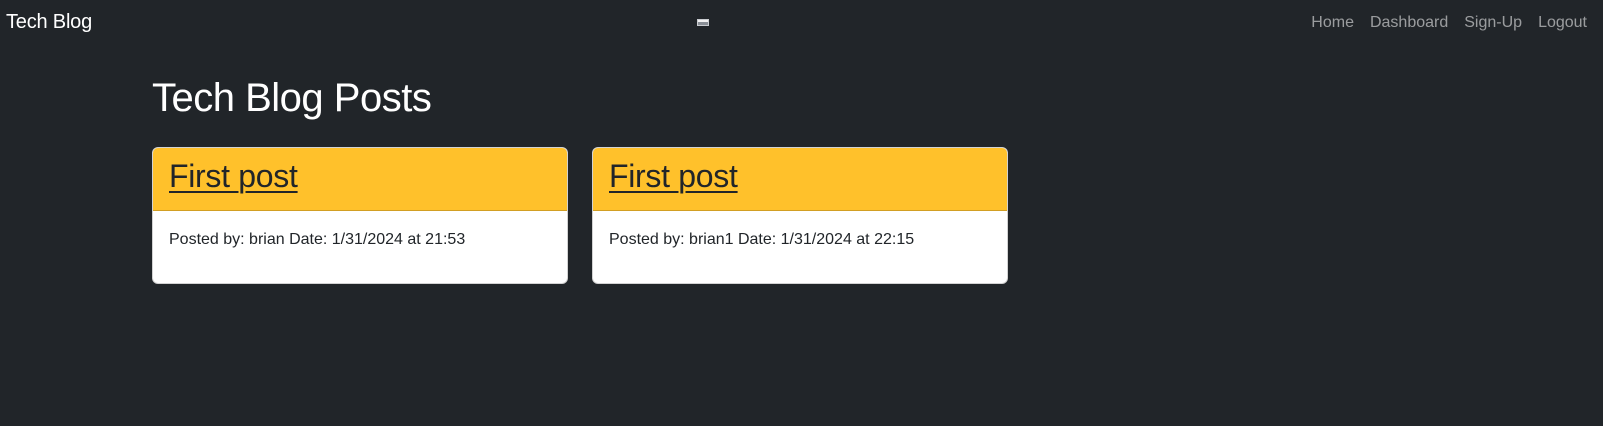  What do you see at coordinates (801, 23) in the screenshot?
I see `navbar: Tech Blog Home Dashboard Sign-Up Logout` at bounding box center [801, 23].